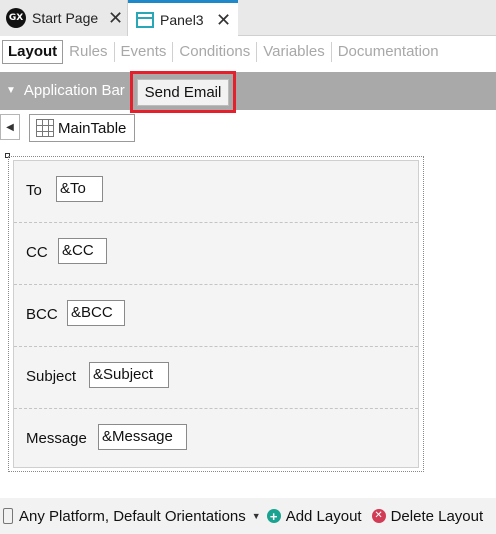 This screenshot has width=496, height=534. What do you see at coordinates (33, 52) in the screenshot?
I see `tab-layout: Layout` at bounding box center [33, 52].